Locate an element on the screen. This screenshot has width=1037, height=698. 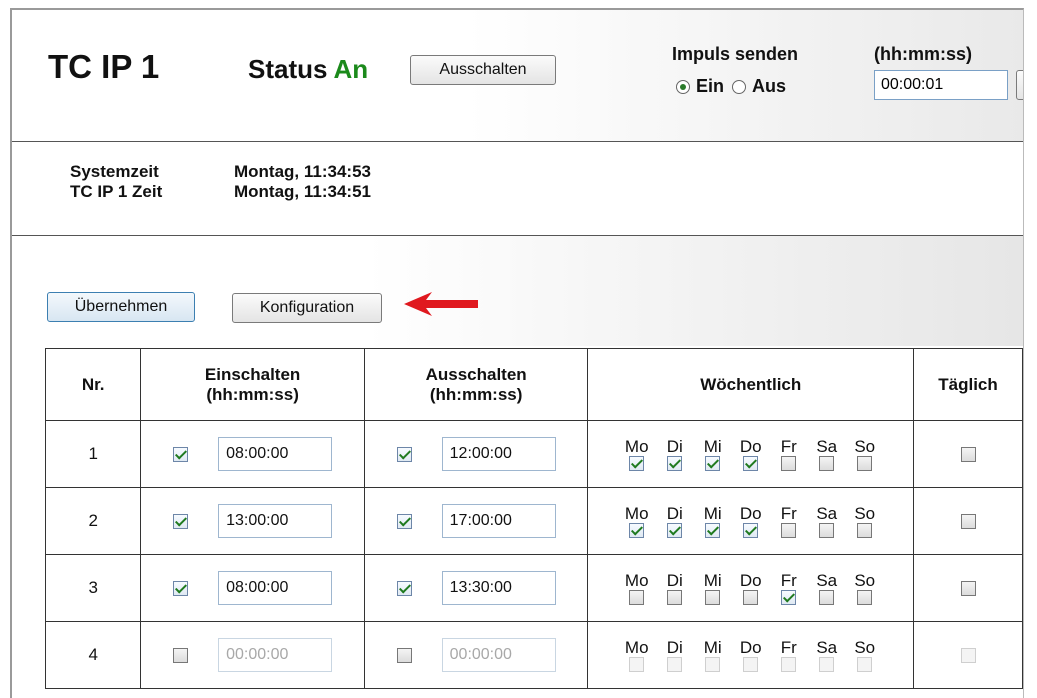
status-value: An is located at coordinates (351, 69).